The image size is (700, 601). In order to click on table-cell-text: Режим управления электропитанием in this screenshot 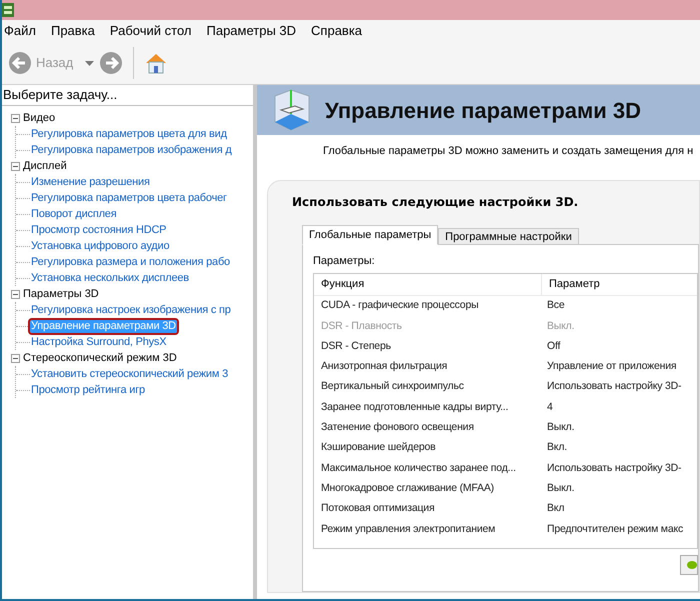, I will do `click(408, 529)`.